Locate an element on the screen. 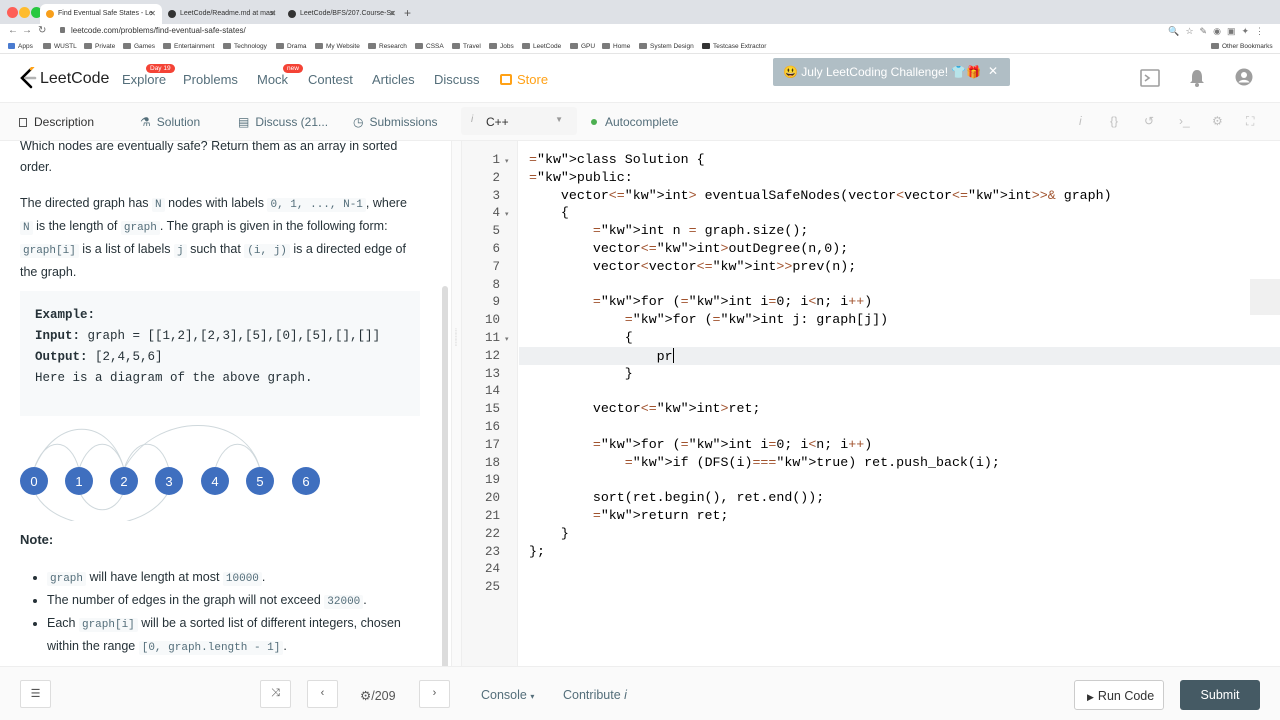 The width and height of the screenshot is (1280, 720). nav-explore: Explore is located at coordinates (144, 79).